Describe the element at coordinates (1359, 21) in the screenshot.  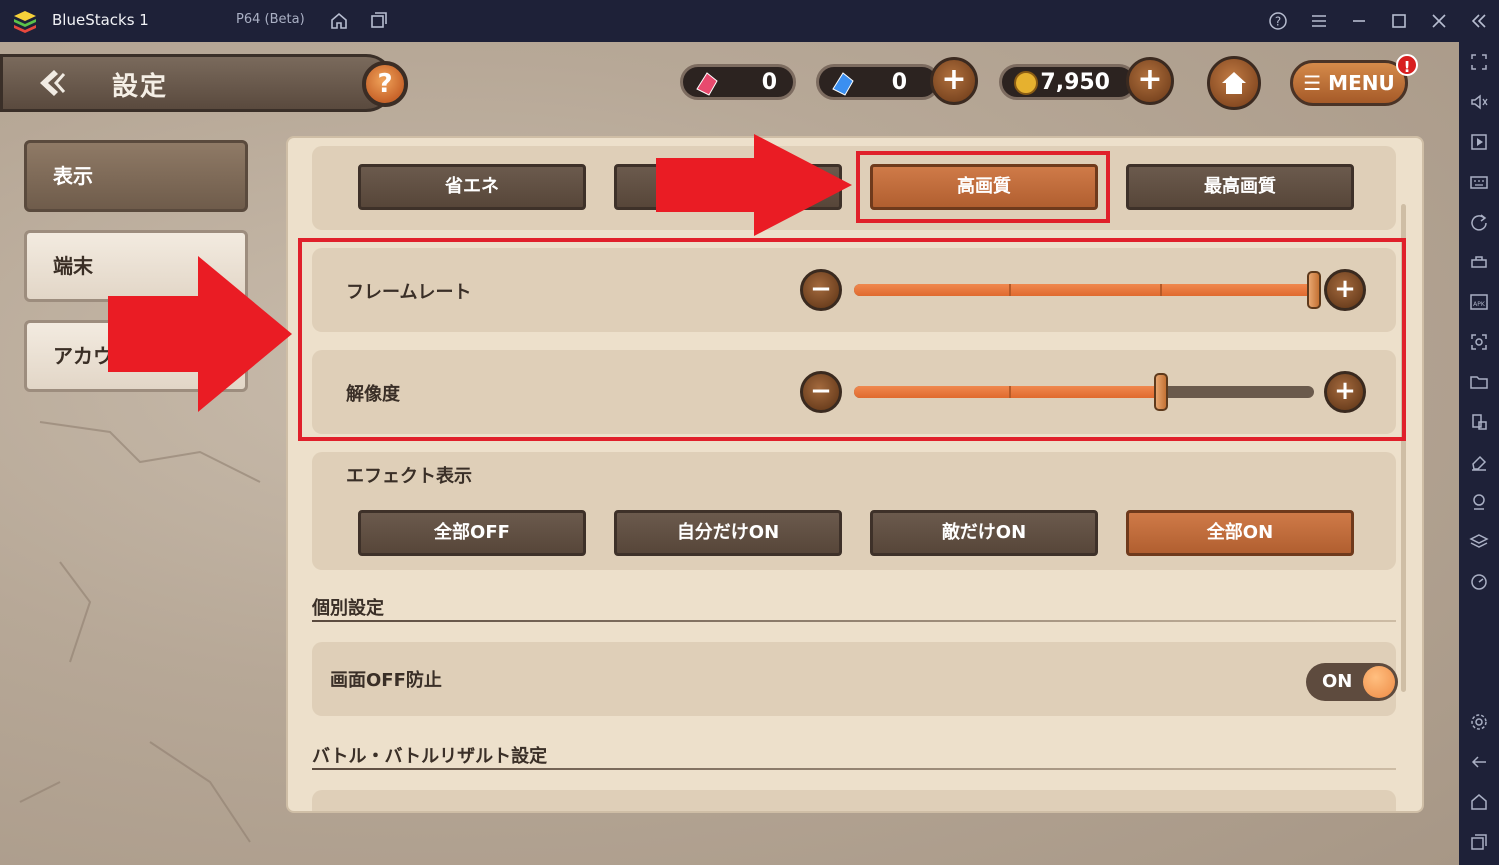
I see `minimize-icon` at that location.